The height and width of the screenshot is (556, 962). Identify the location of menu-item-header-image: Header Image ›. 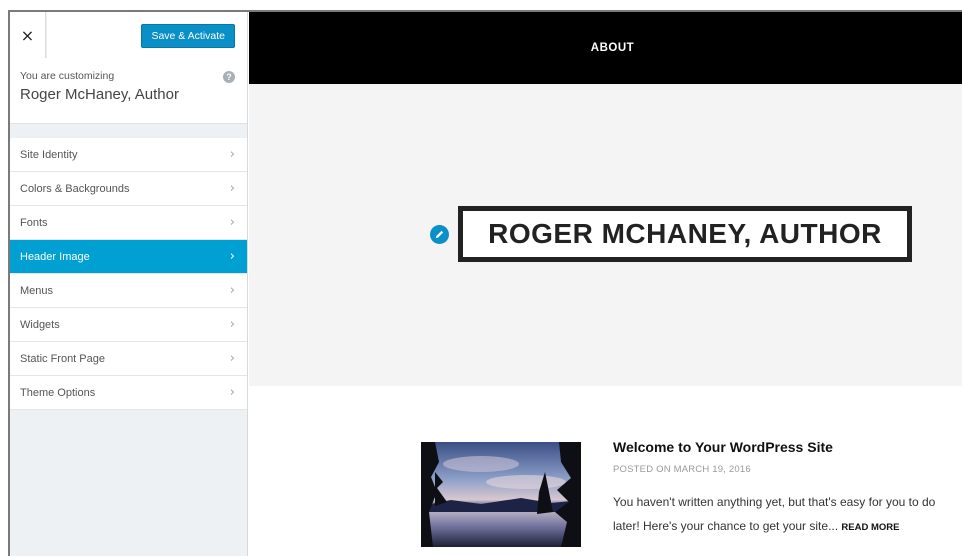
(128, 257).